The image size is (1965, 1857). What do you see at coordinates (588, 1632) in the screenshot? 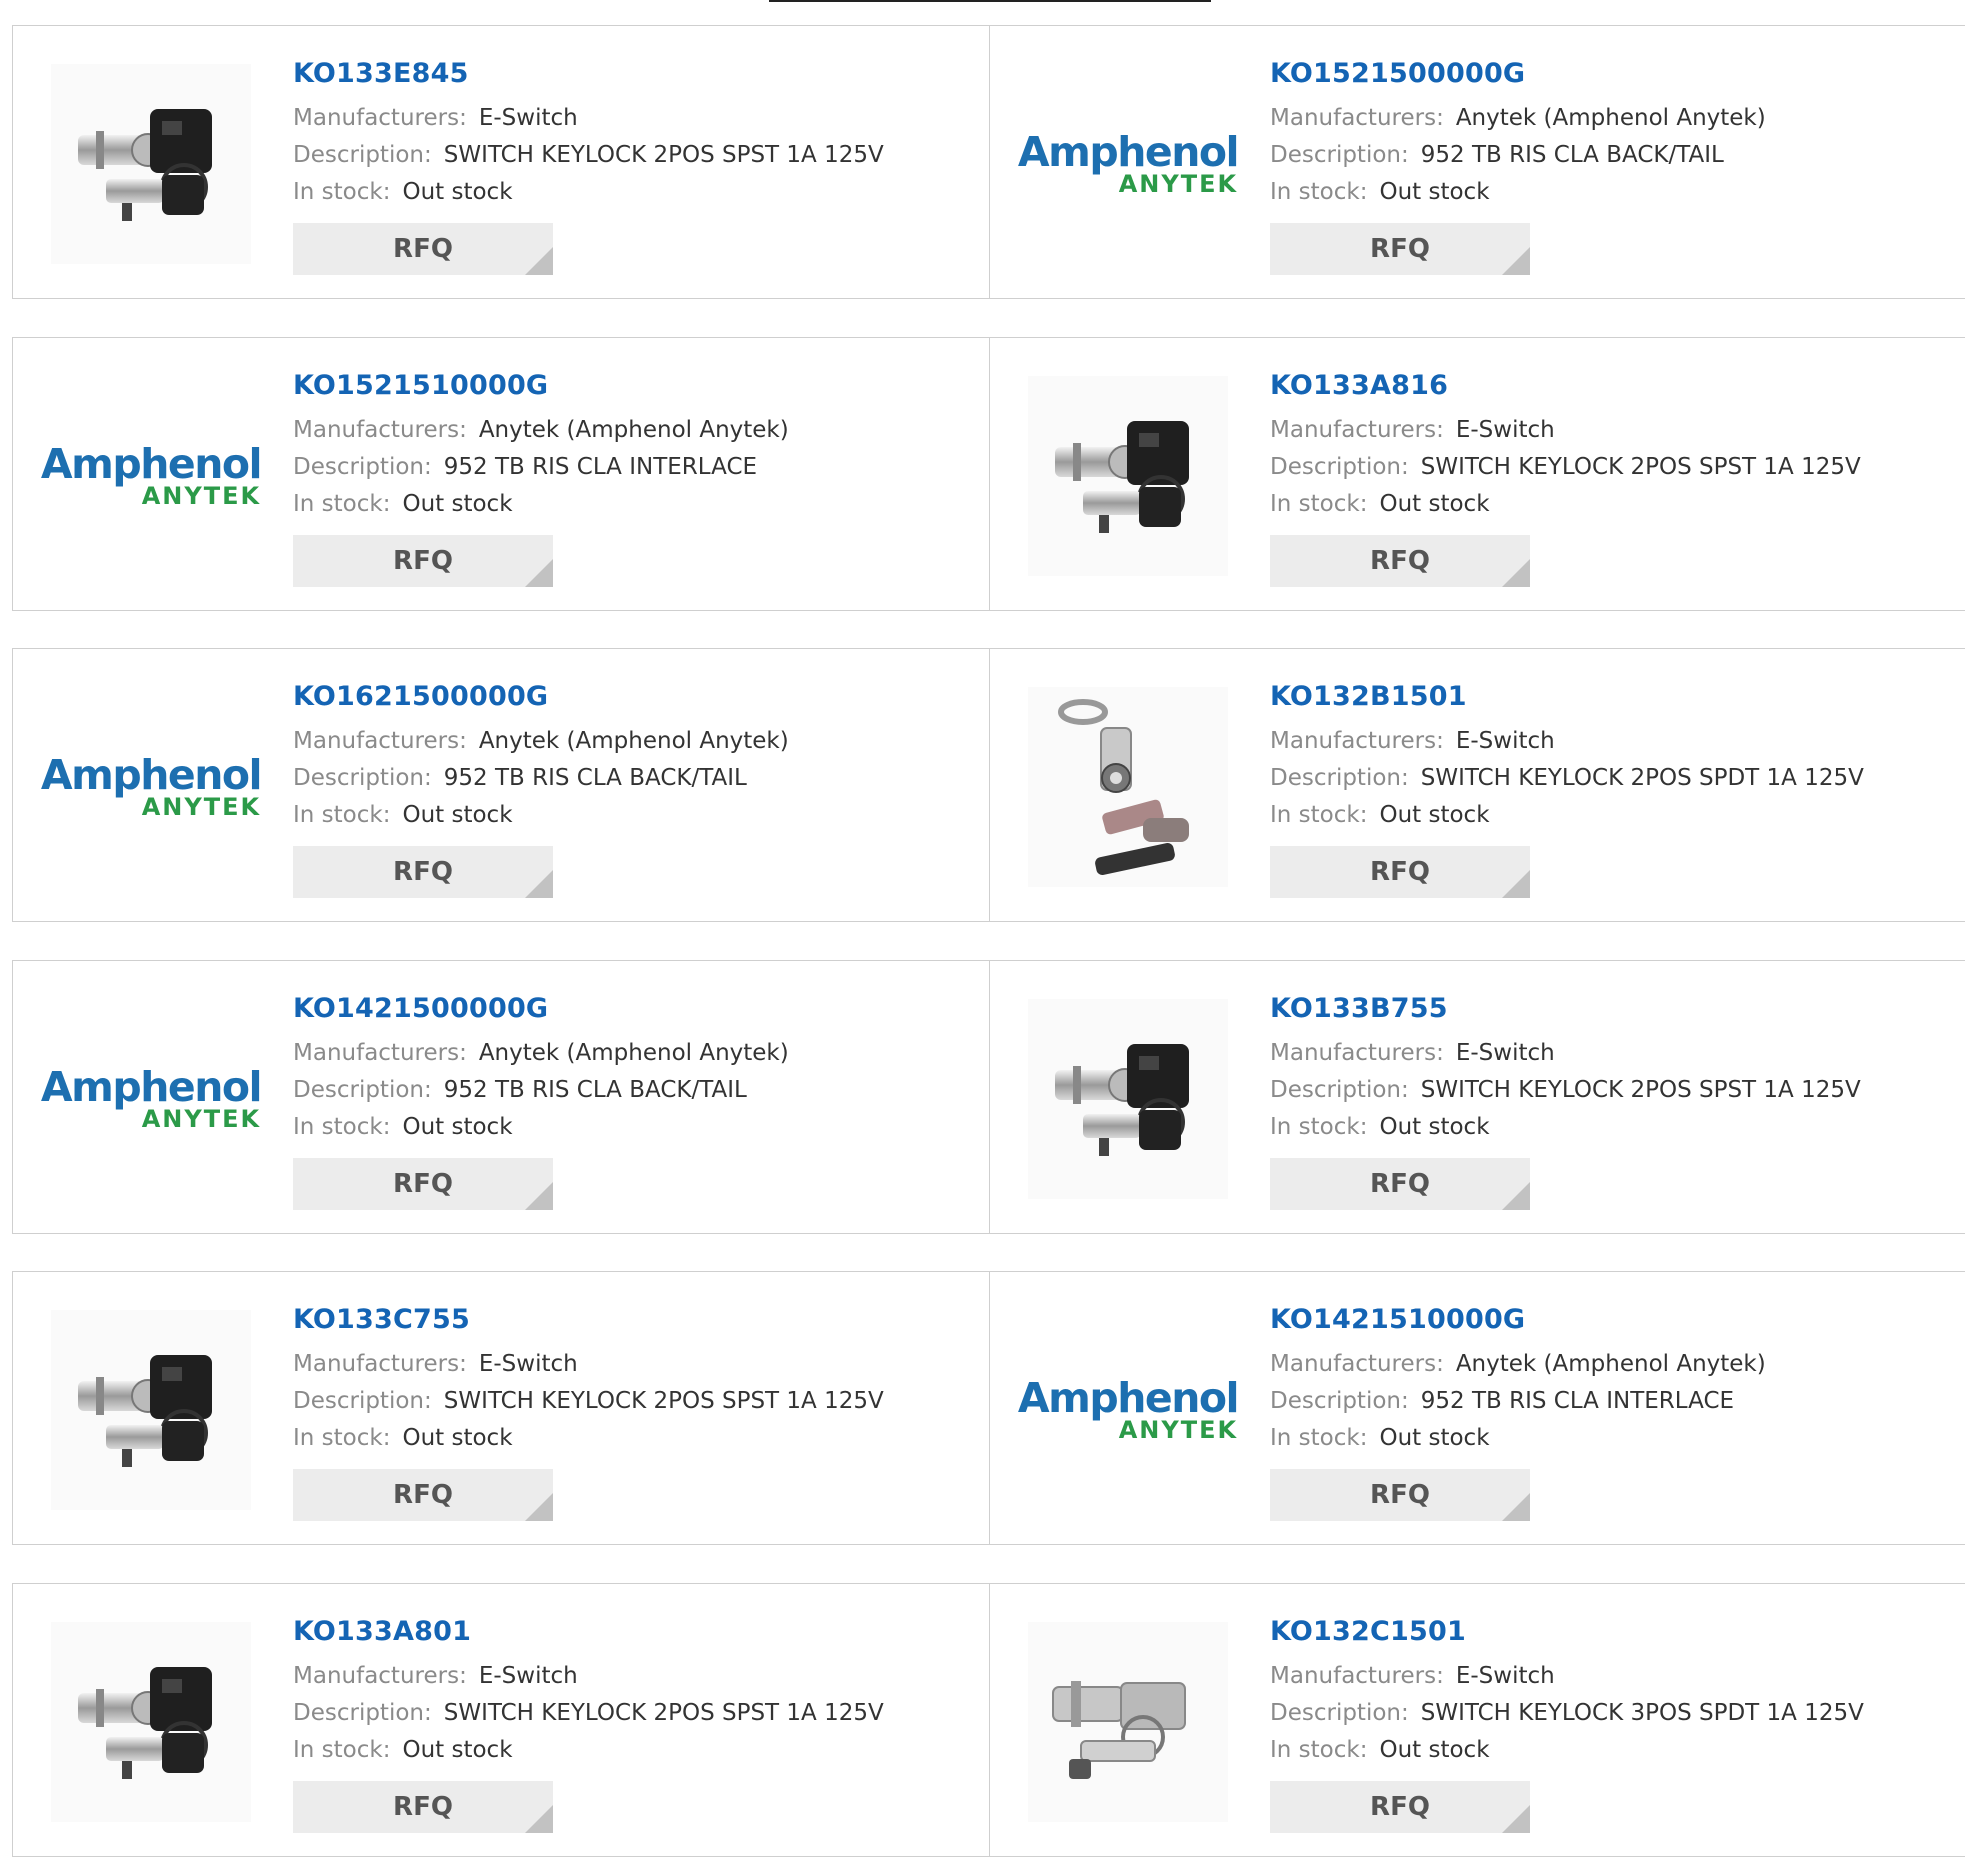
I see `part-number-link: KO133A801` at bounding box center [588, 1632].